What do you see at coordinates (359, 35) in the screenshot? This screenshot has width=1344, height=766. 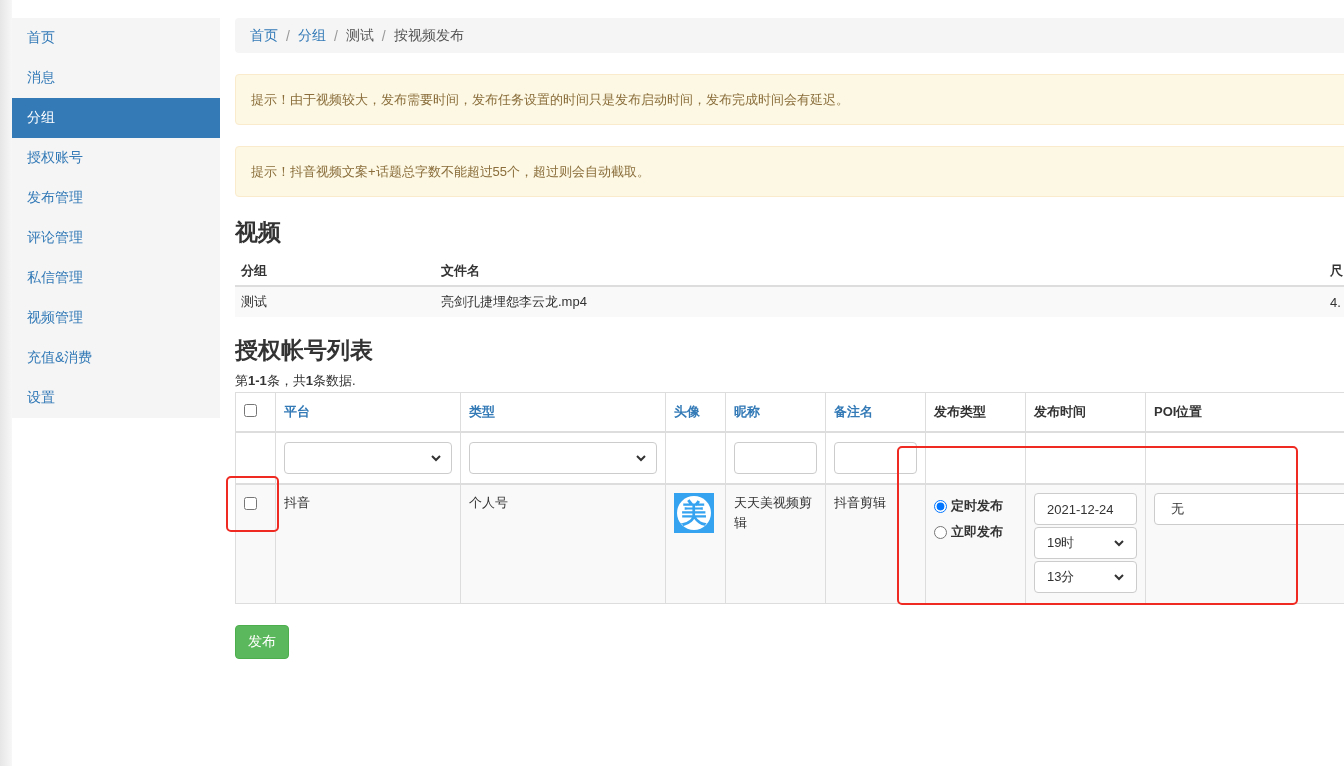 I see `breadcrumb-text: 测试` at bounding box center [359, 35].